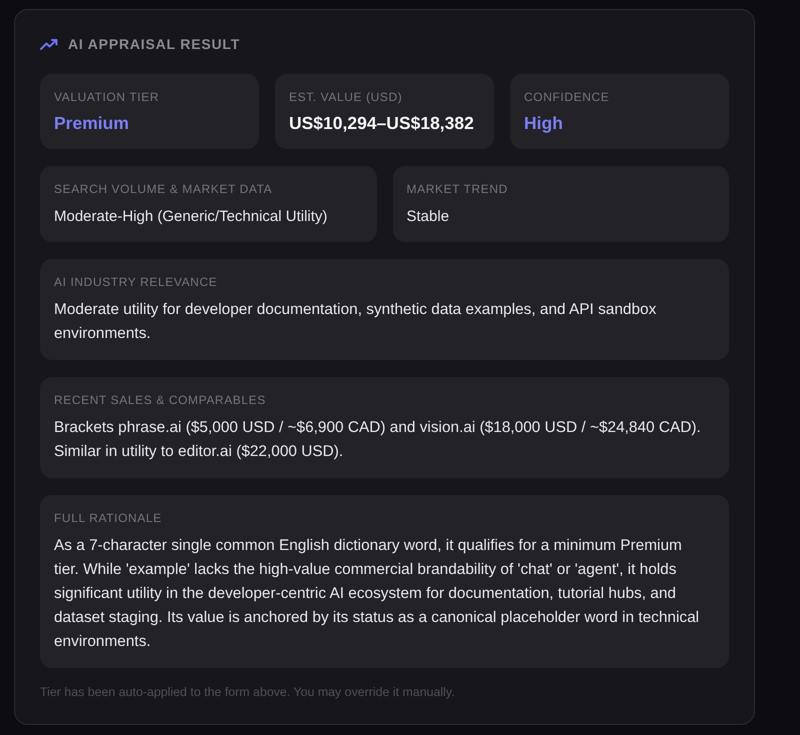  I want to click on stat-value: High, so click(544, 123).